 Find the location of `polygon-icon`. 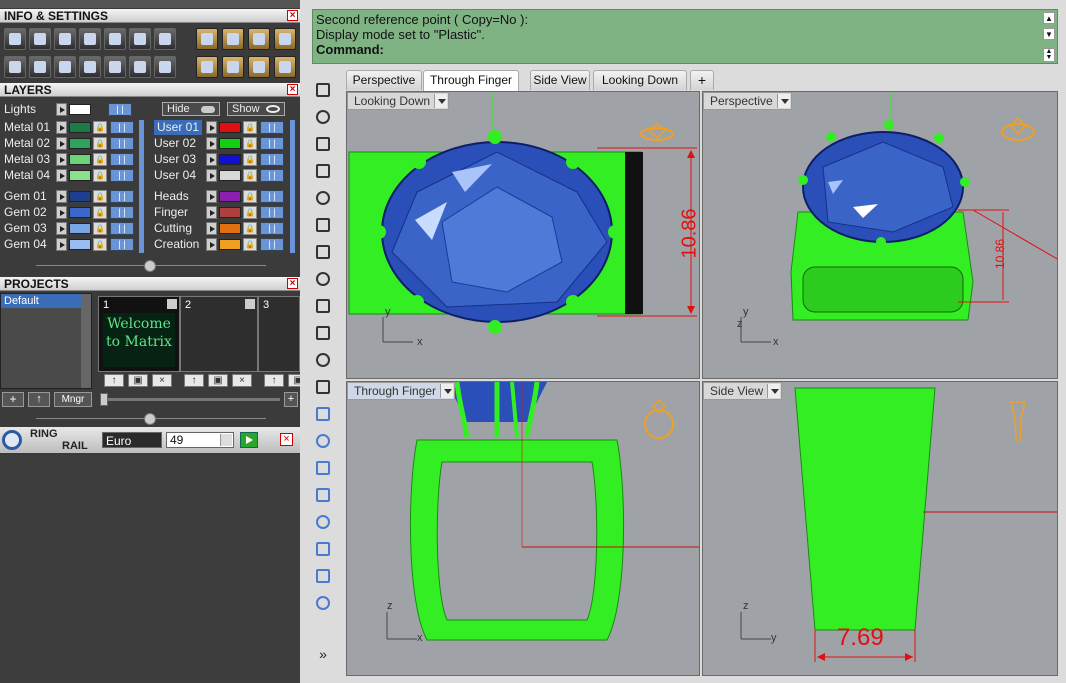

polygon-icon is located at coordinates (323, 306).